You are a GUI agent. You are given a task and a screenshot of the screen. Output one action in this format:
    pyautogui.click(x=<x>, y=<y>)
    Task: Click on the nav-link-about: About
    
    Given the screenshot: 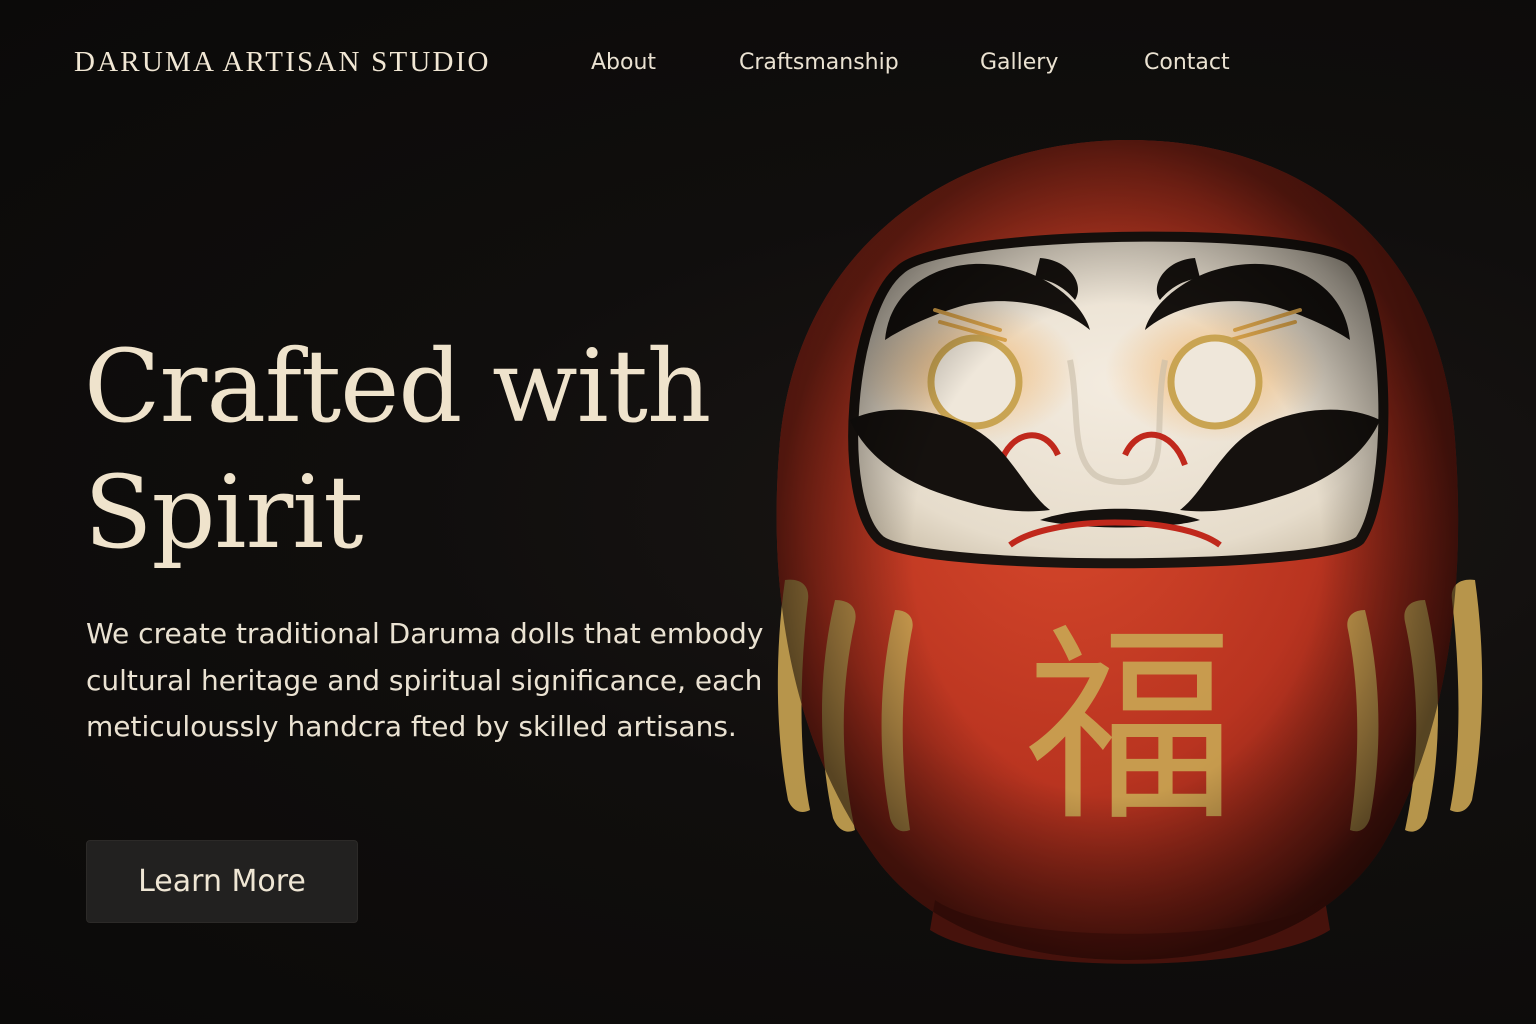 What is the action you would take?
    pyautogui.click(x=623, y=62)
    